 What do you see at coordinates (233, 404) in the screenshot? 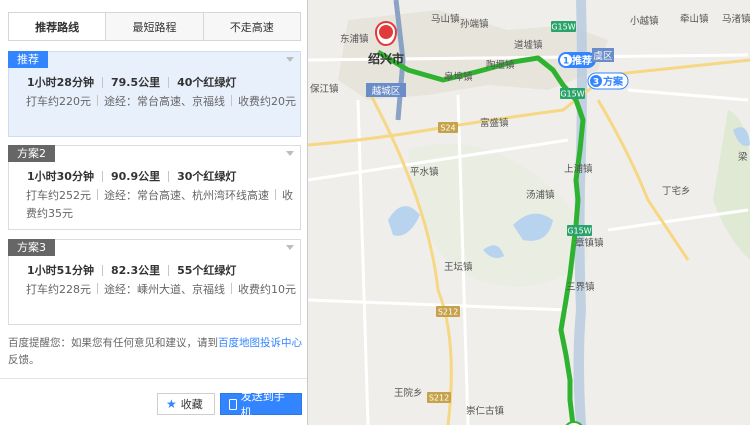
I see `phone-icon` at bounding box center [233, 404].